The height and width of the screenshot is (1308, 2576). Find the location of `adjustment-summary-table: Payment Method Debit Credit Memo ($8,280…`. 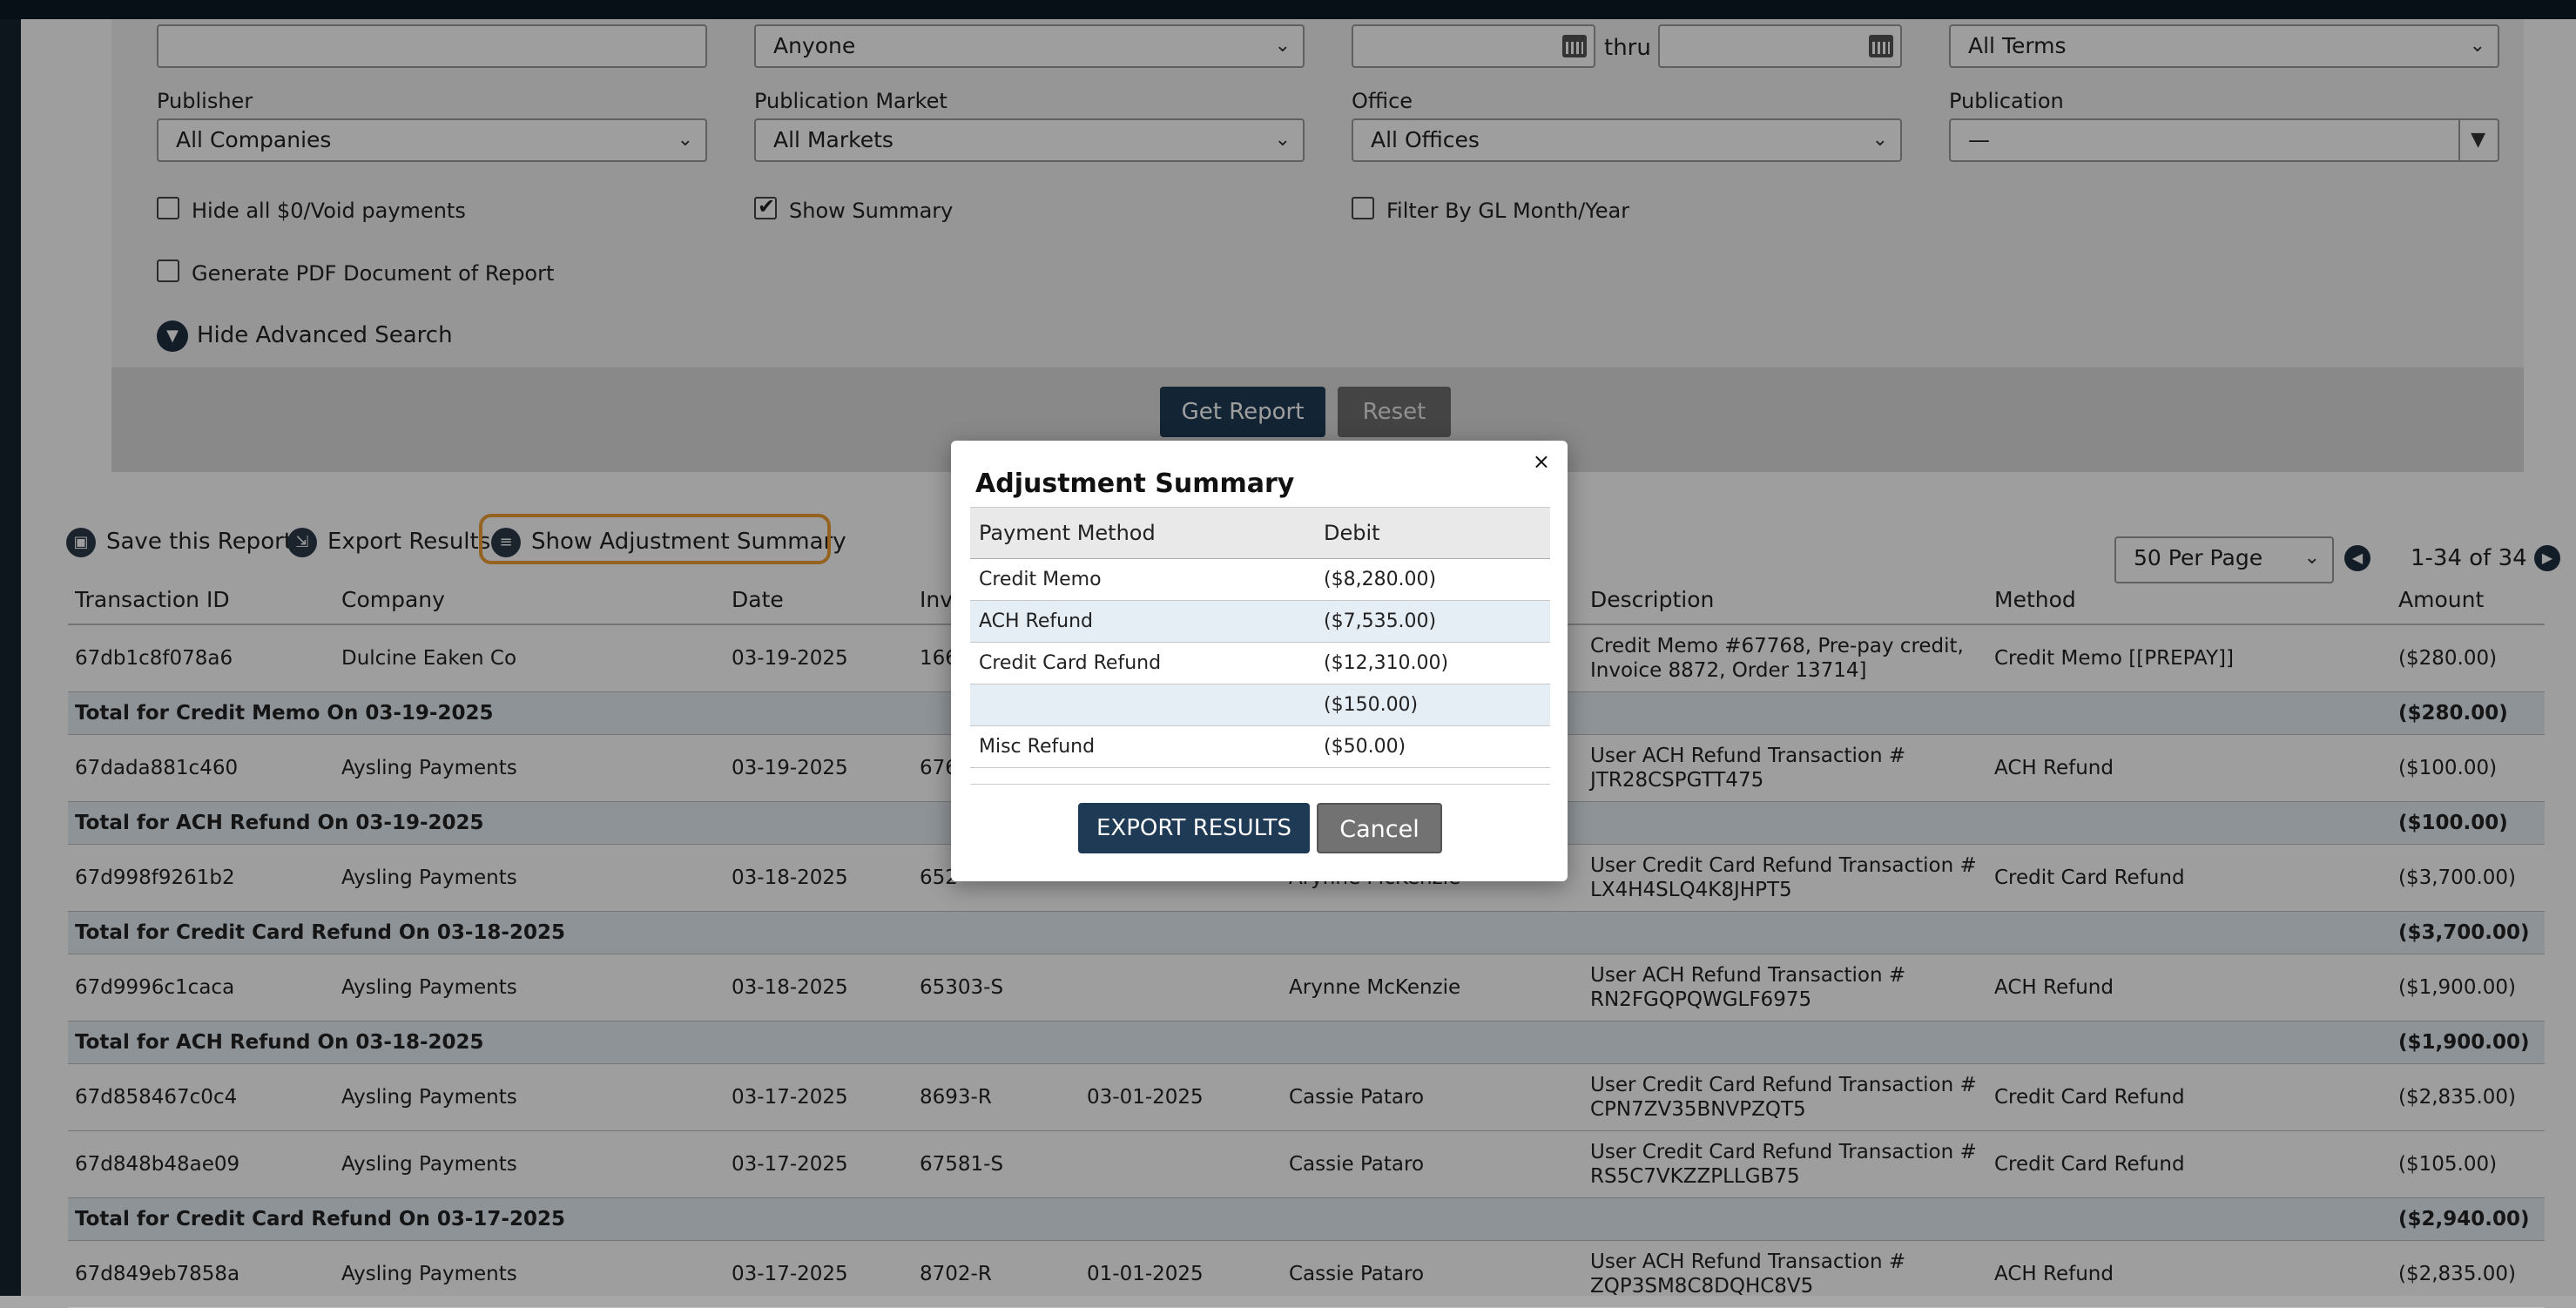

adjustment-summary-table: Payment Method Debit Credit Memo ($8,280… is located at coordinates (1260, 638).